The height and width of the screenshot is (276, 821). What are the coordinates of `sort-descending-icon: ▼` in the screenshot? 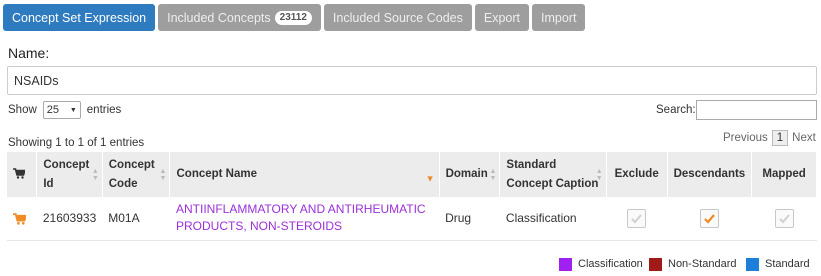 It's located at (430, 177).